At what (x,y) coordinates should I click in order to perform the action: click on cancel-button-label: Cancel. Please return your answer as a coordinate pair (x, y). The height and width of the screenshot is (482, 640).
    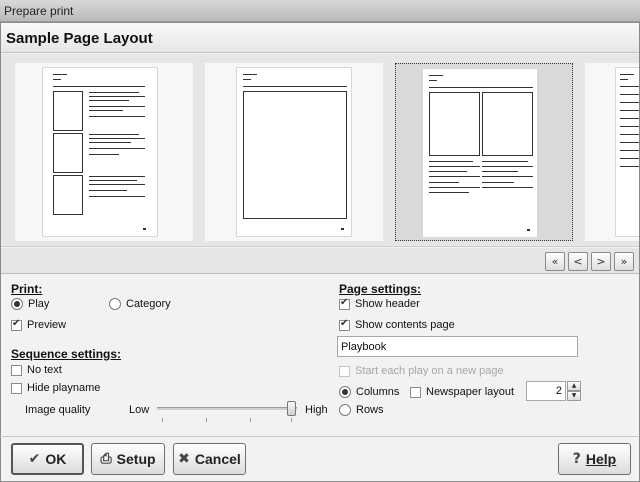
    Looking at the image, I should click on (217, 459).